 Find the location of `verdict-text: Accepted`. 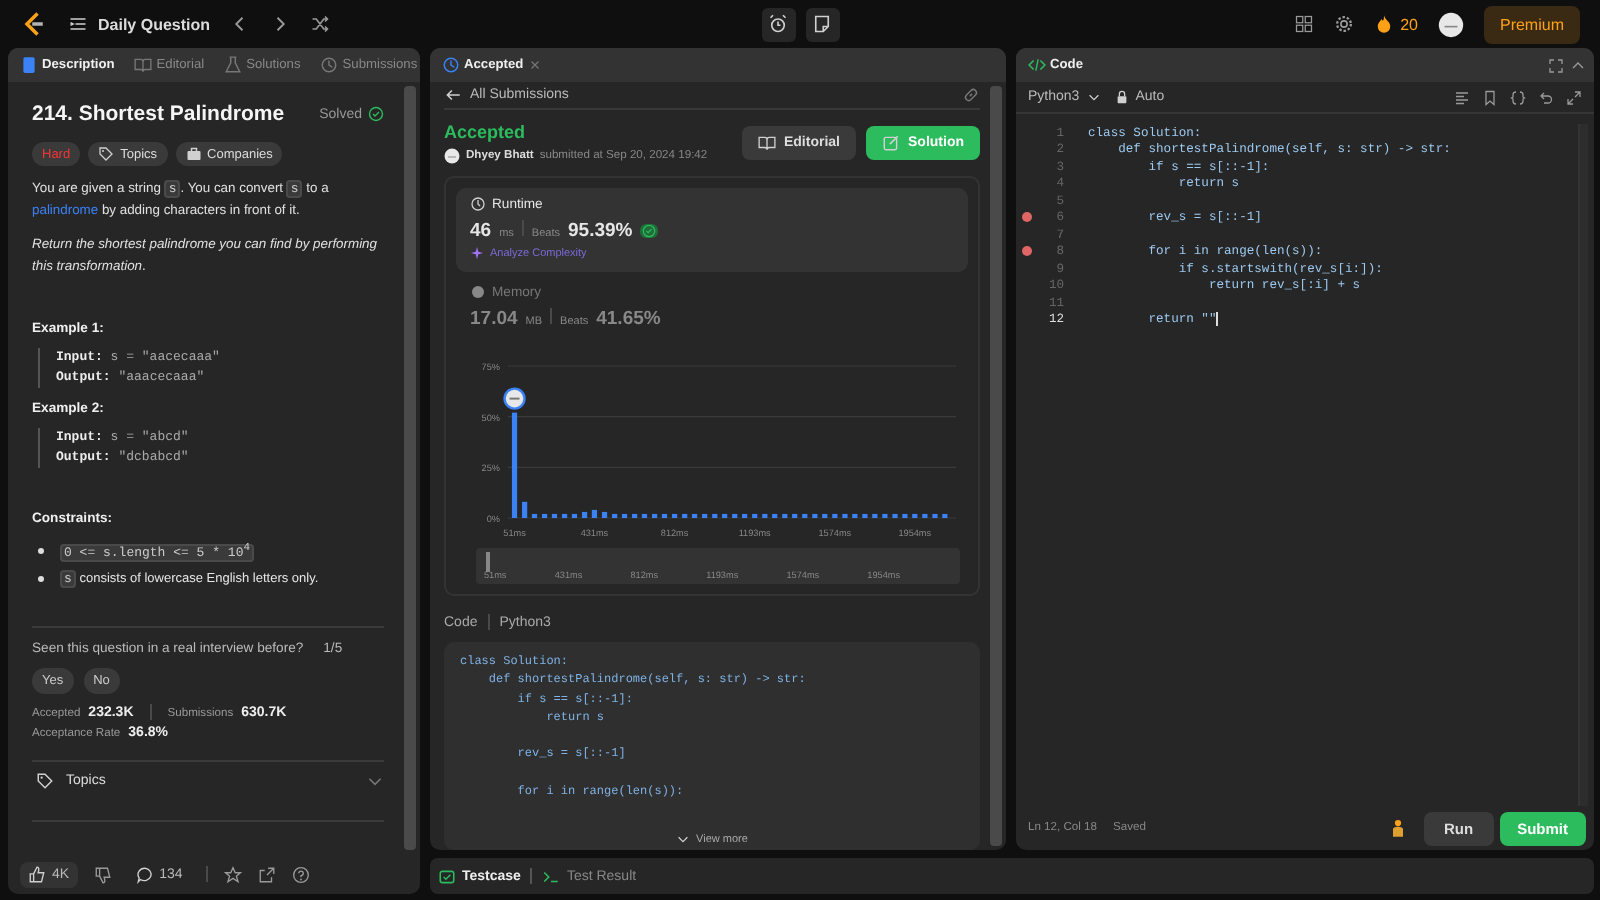

verdict-text: Accepted is located at coordinates (486, 132).